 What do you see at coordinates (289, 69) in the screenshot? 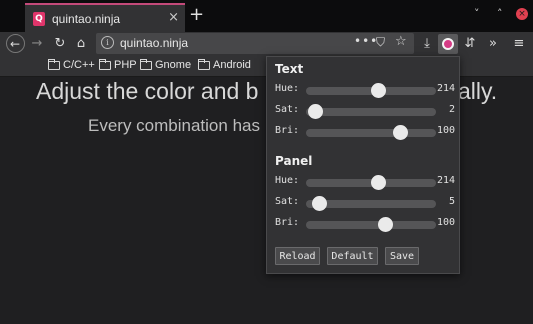
I see `text-section-title: Text` at bounding box center [289, 69].